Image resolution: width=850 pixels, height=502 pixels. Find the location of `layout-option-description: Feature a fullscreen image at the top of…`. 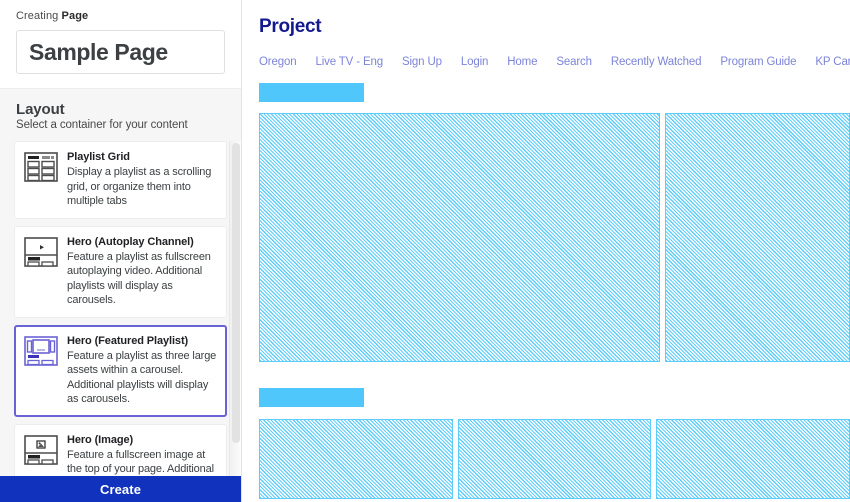

layout-option-description: Feature a fullscreen image at the top of… is located at coordinates (140, 462).